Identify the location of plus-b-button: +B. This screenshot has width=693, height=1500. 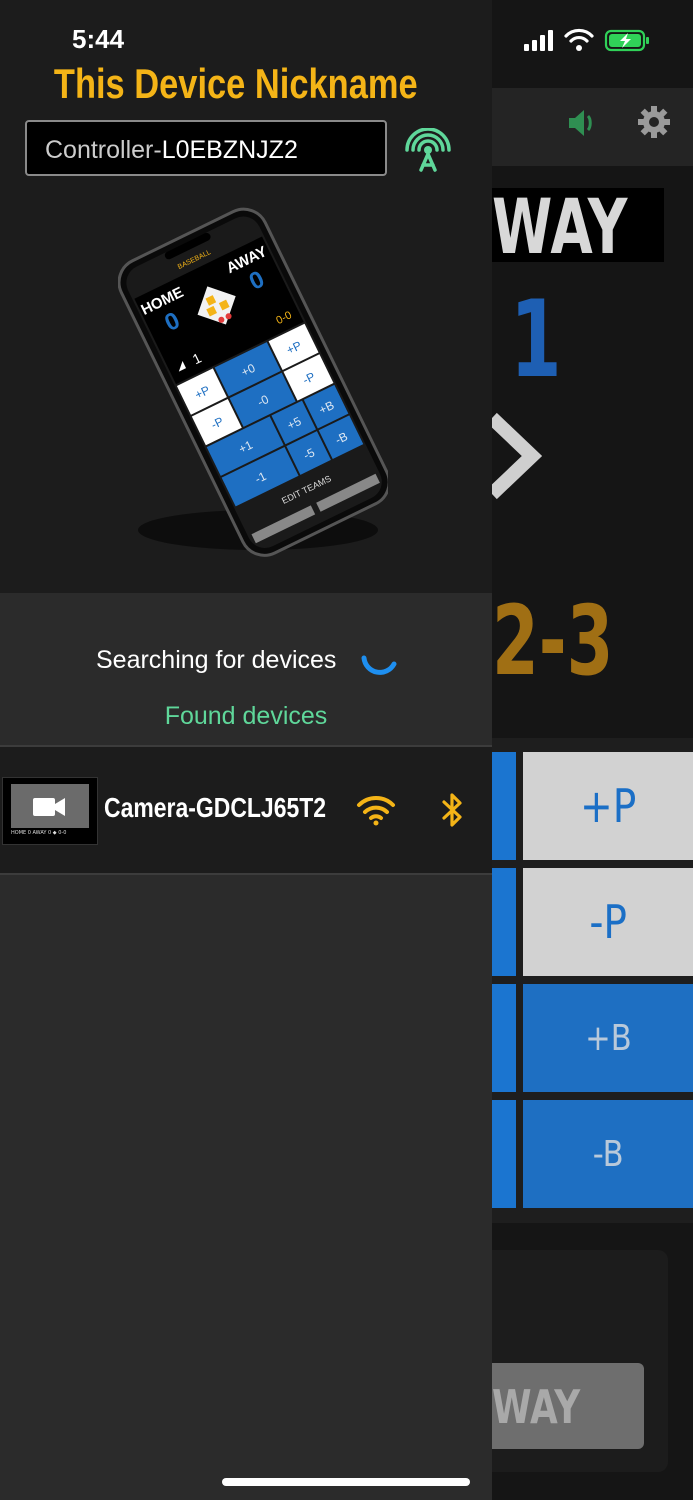
(608, 1038).